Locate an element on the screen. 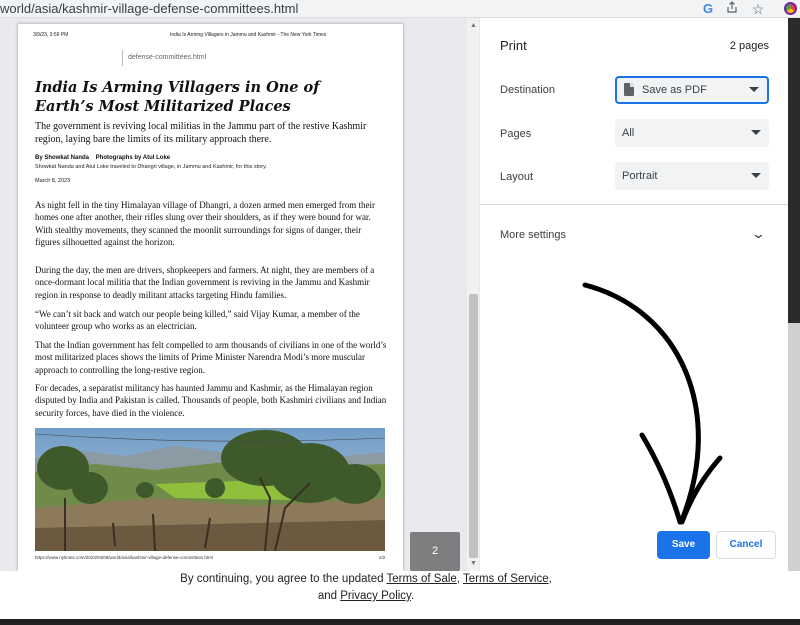  page-footer-number: 2/2 is located at coordinates (382, 557).